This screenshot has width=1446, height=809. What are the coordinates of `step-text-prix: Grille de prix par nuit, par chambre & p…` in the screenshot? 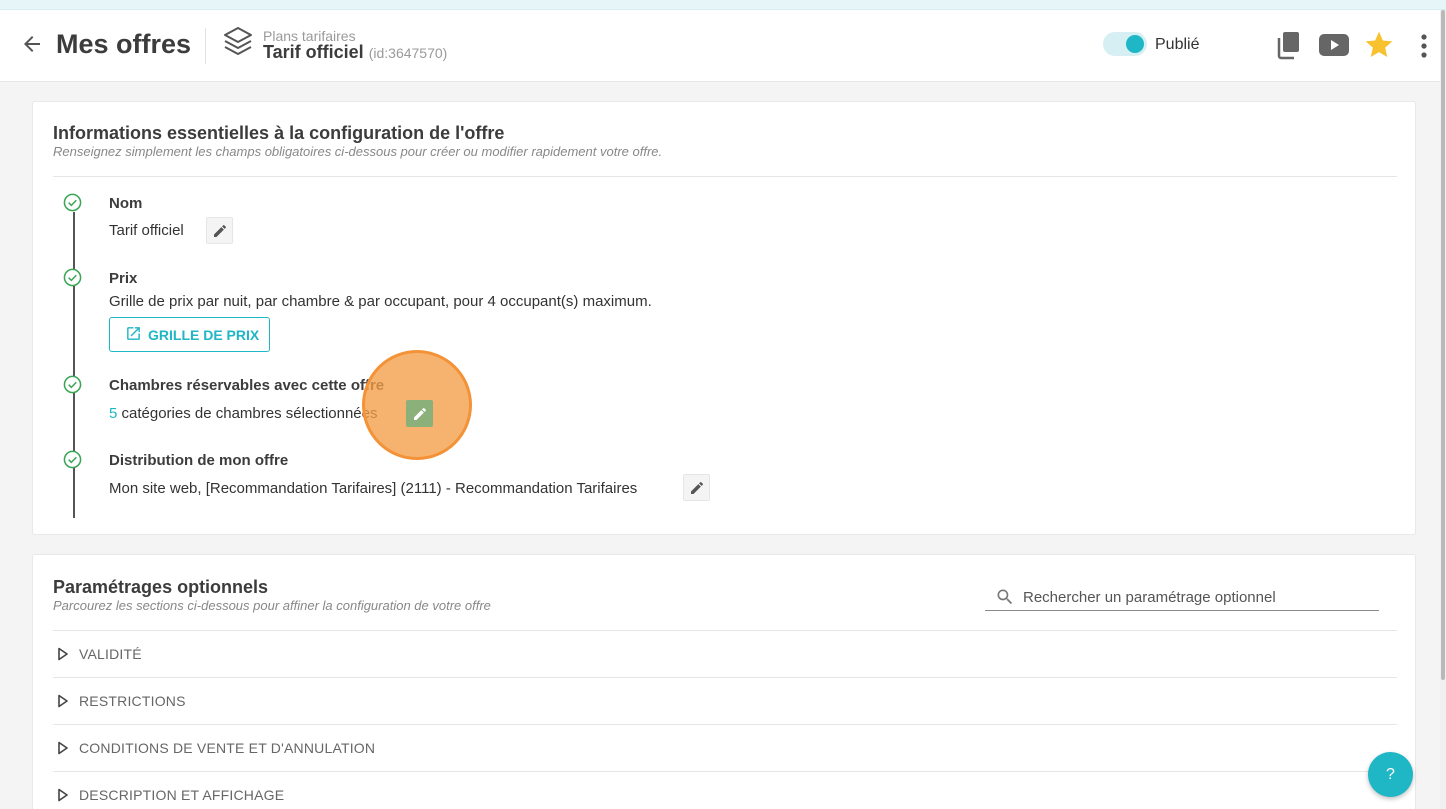 It's located at (380, 301).